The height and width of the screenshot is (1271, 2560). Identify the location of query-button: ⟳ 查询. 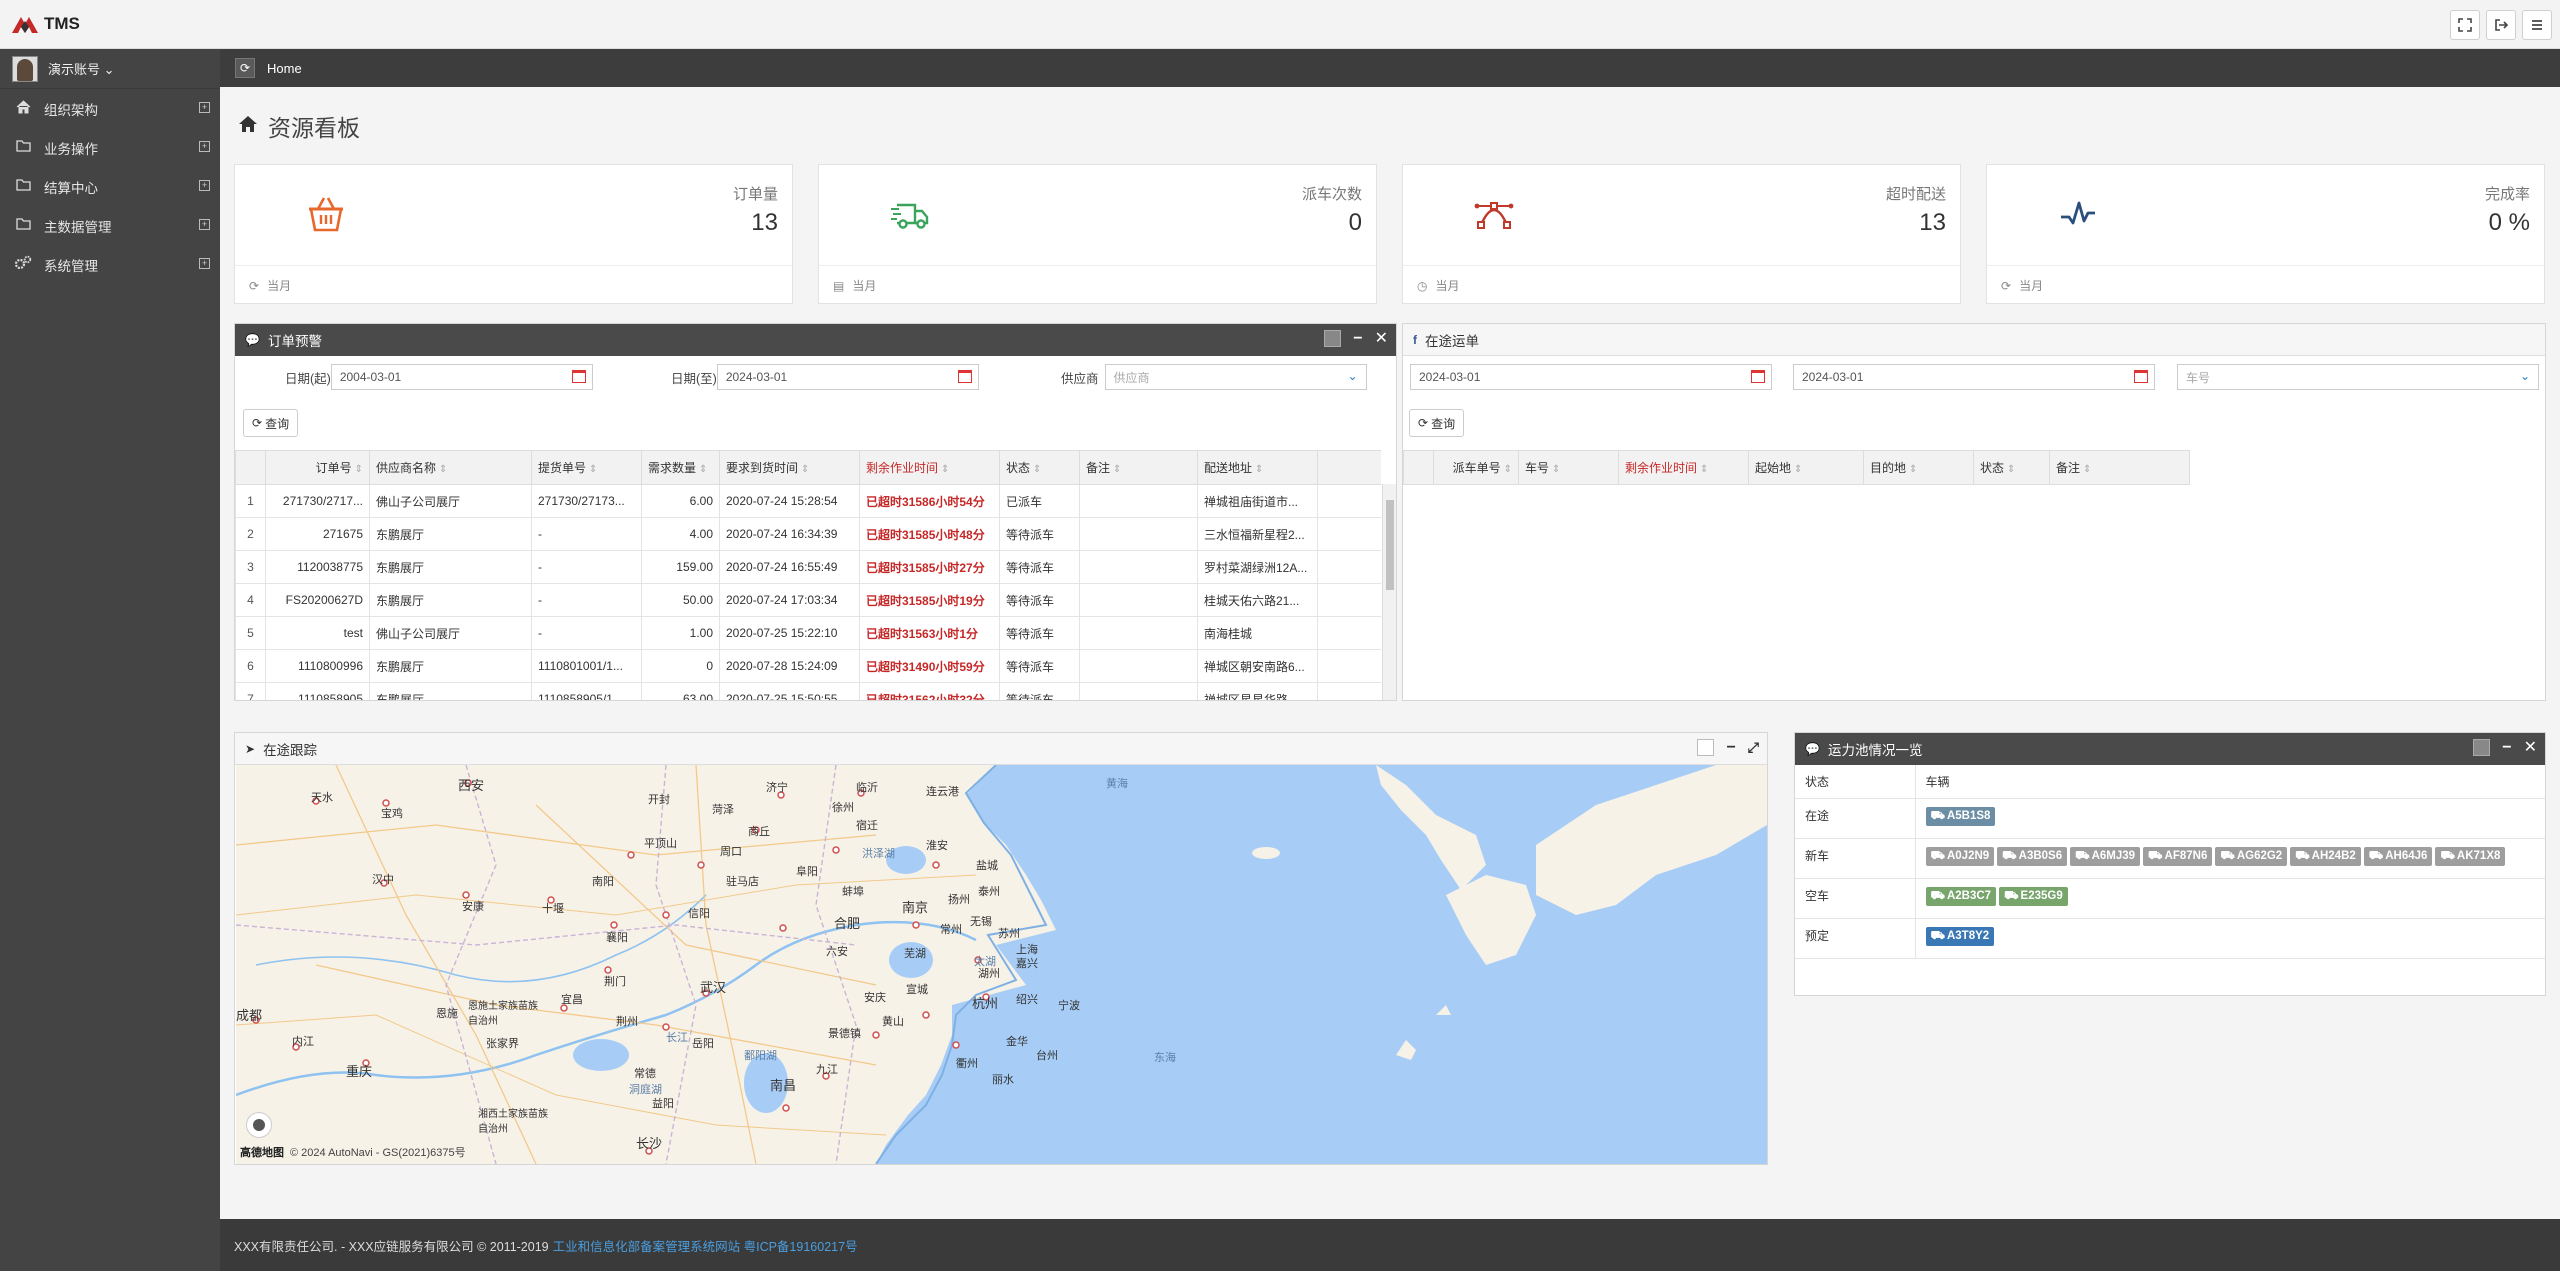
(271, 423).